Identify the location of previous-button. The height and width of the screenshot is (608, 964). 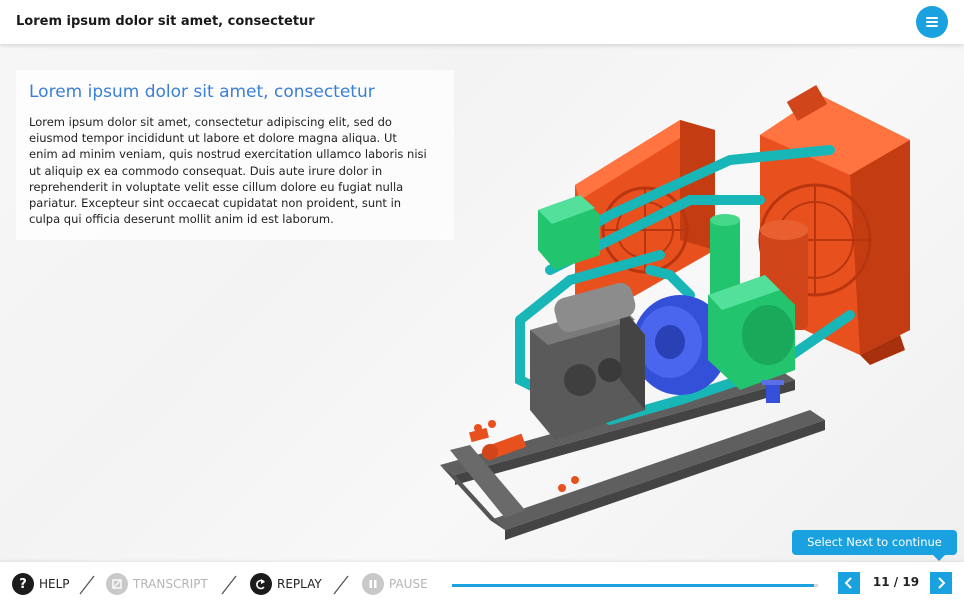
(849, 583).